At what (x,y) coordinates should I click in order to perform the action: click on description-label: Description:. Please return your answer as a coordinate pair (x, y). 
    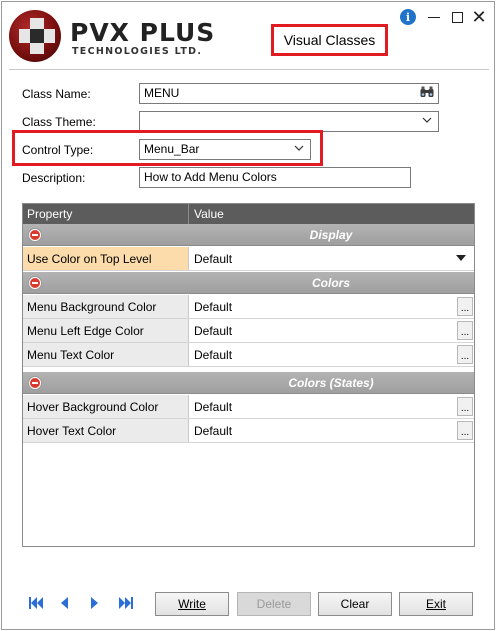
    Looking at the image, I should click on (54, 178).